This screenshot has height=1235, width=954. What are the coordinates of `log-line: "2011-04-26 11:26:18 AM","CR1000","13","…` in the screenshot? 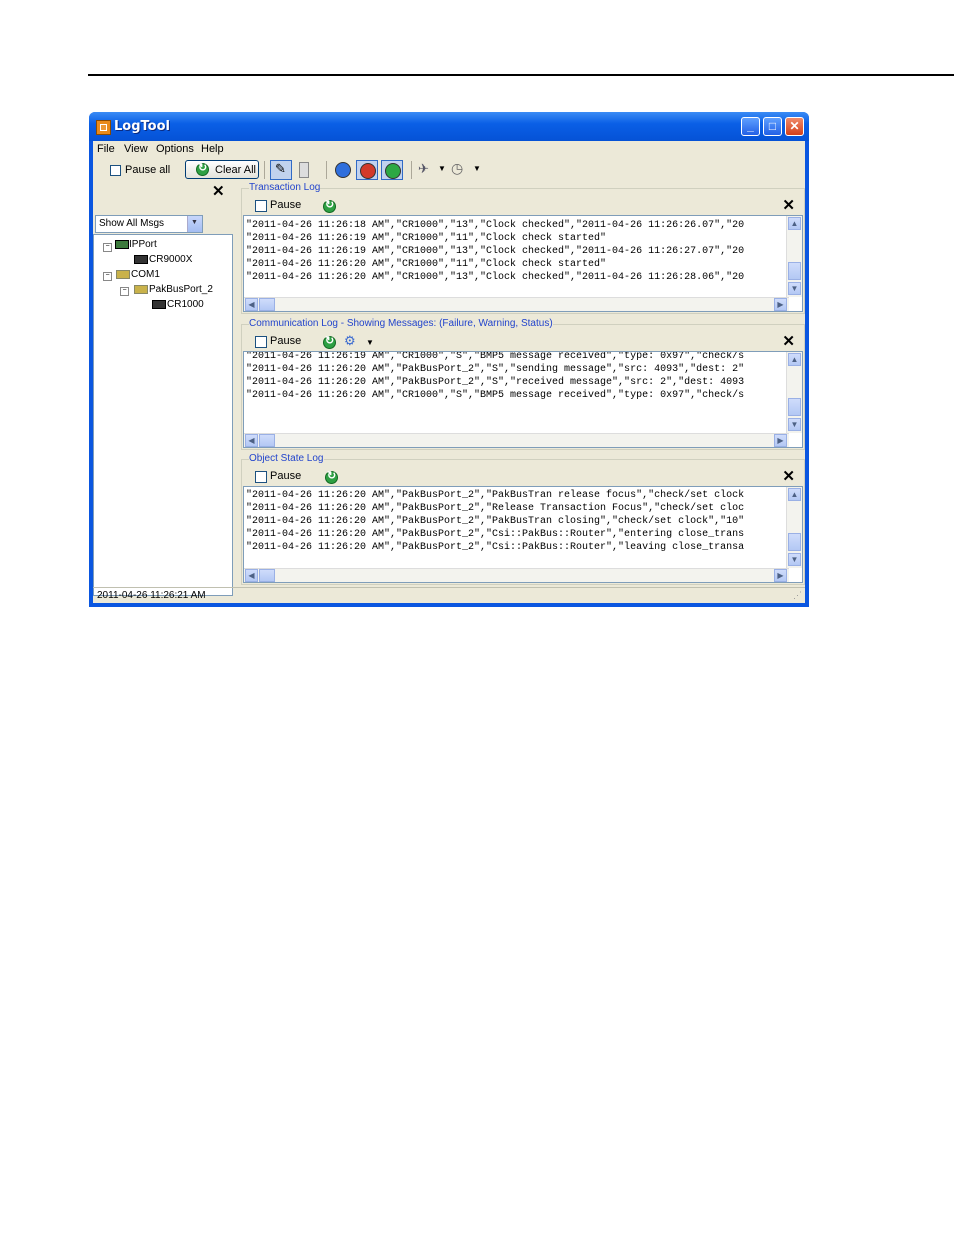 It's located at (495, 225).